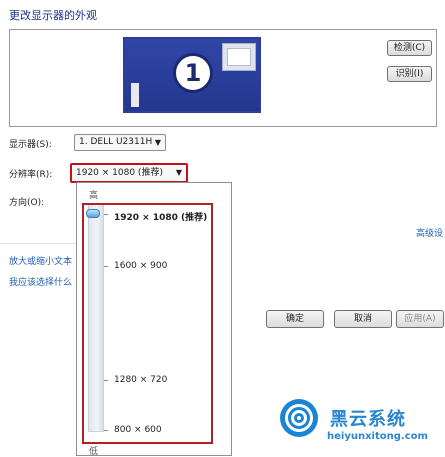 The width and height of the screenshot is (445, 457). Describe the element at coordinates (94, 196) in the screenshot. I see `slider-high-label: 高` at that location.